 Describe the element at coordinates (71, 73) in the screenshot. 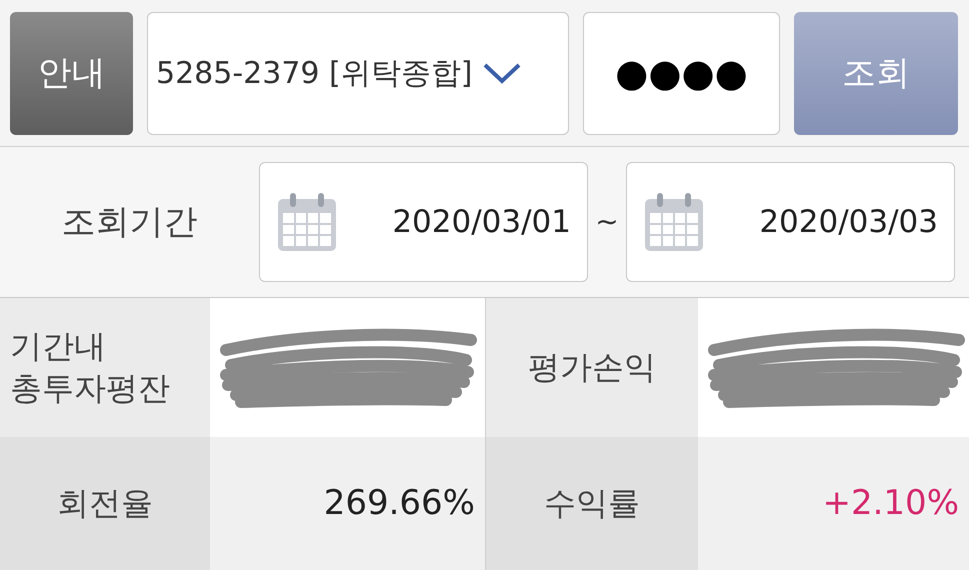

I see `info-button: 안내` at that location.